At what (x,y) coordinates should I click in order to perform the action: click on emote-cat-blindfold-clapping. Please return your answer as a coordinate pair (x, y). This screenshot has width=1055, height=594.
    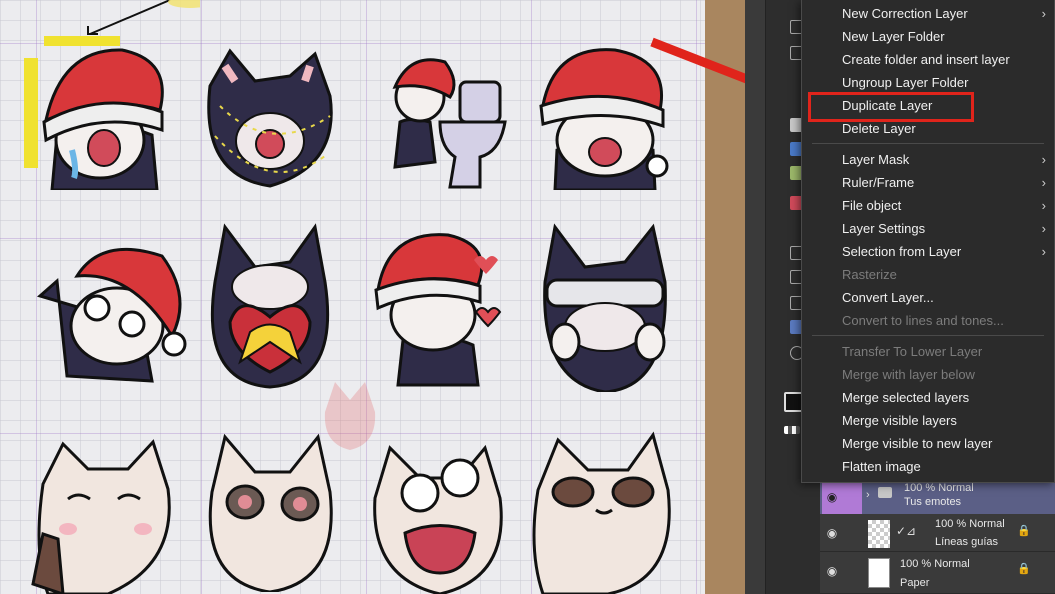
    Looking at the image, I should click on (605, 308).